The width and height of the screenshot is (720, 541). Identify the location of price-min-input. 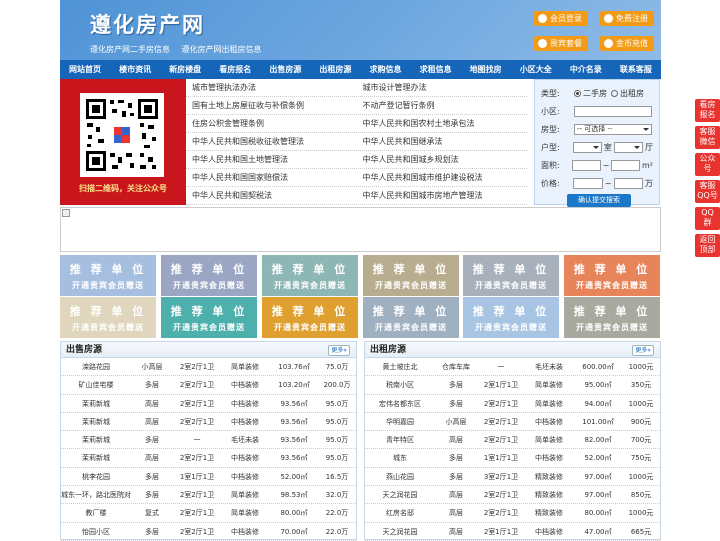
(588, 183).